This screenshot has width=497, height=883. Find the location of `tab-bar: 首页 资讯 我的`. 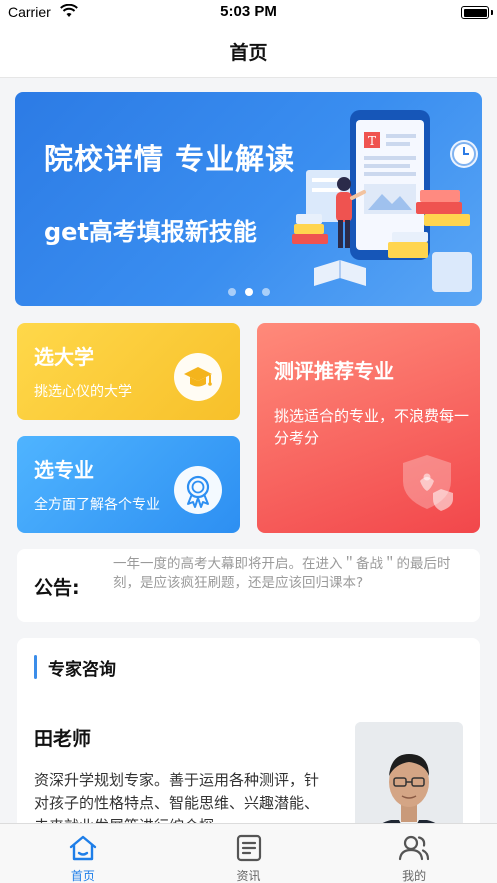

tab-bar: 首页 资讯 我的 is located at coordinates (248, 853).